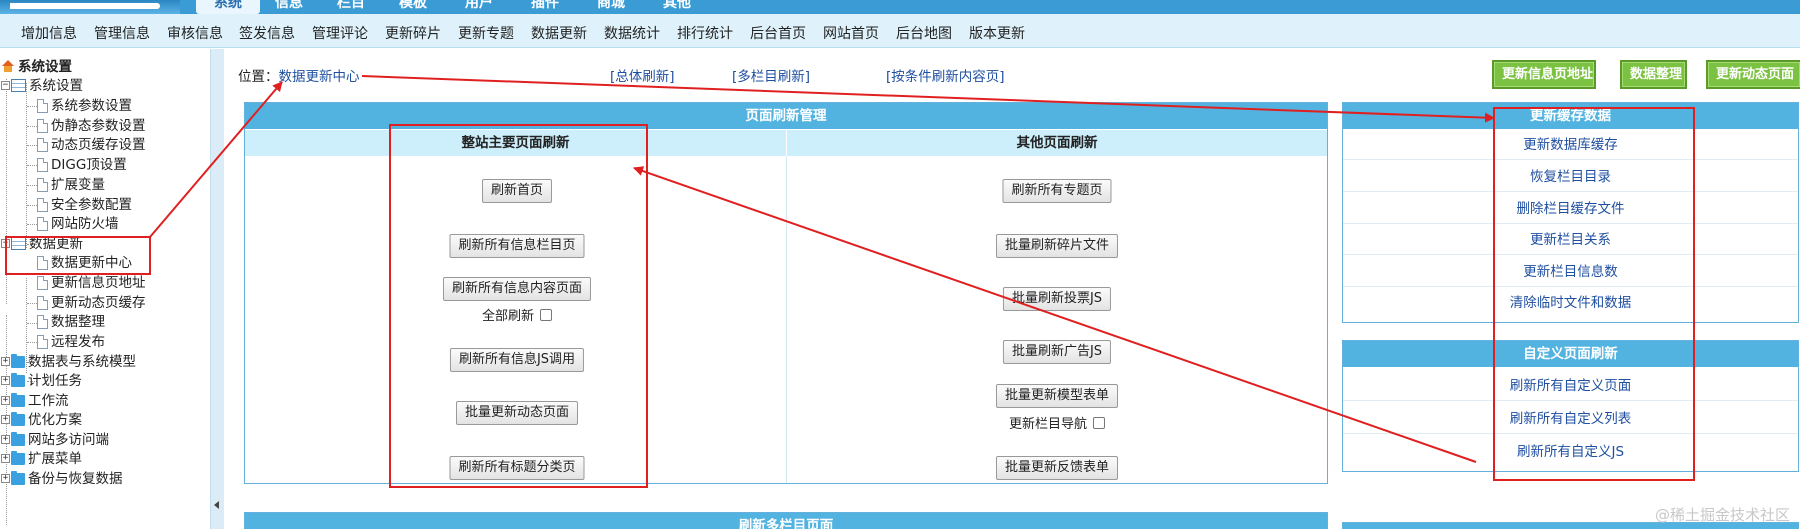  What do you see at coordinates (35, 401) in the screenshot?
I see `tree-folder-workflow: + 工作流` at bounding box center [35, 401].